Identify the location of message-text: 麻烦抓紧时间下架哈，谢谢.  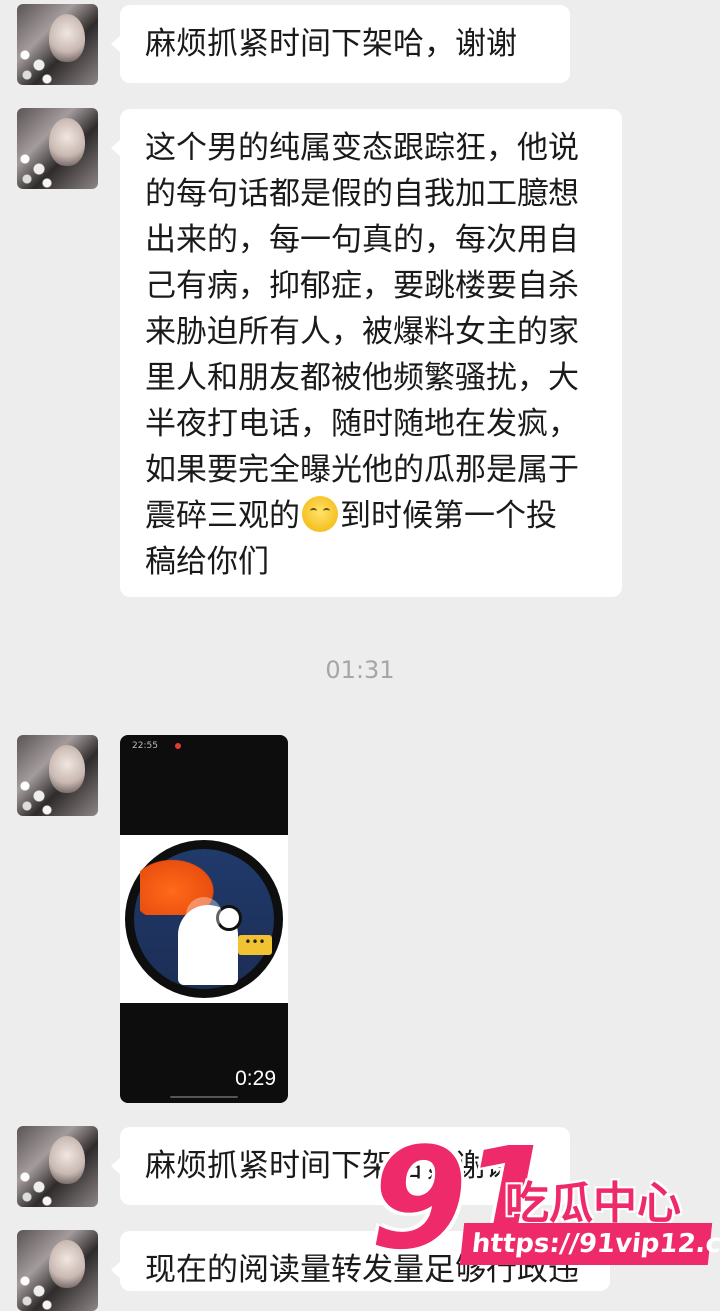
(331, 44).